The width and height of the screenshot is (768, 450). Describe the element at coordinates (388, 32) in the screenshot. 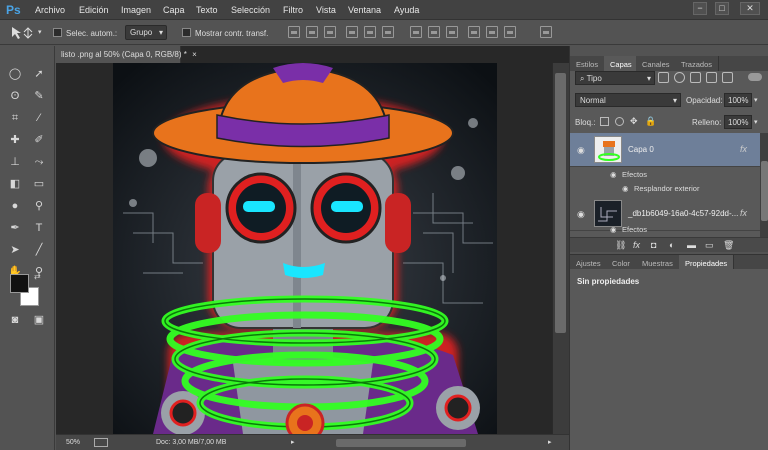

I see `align-right-icon` at that location.